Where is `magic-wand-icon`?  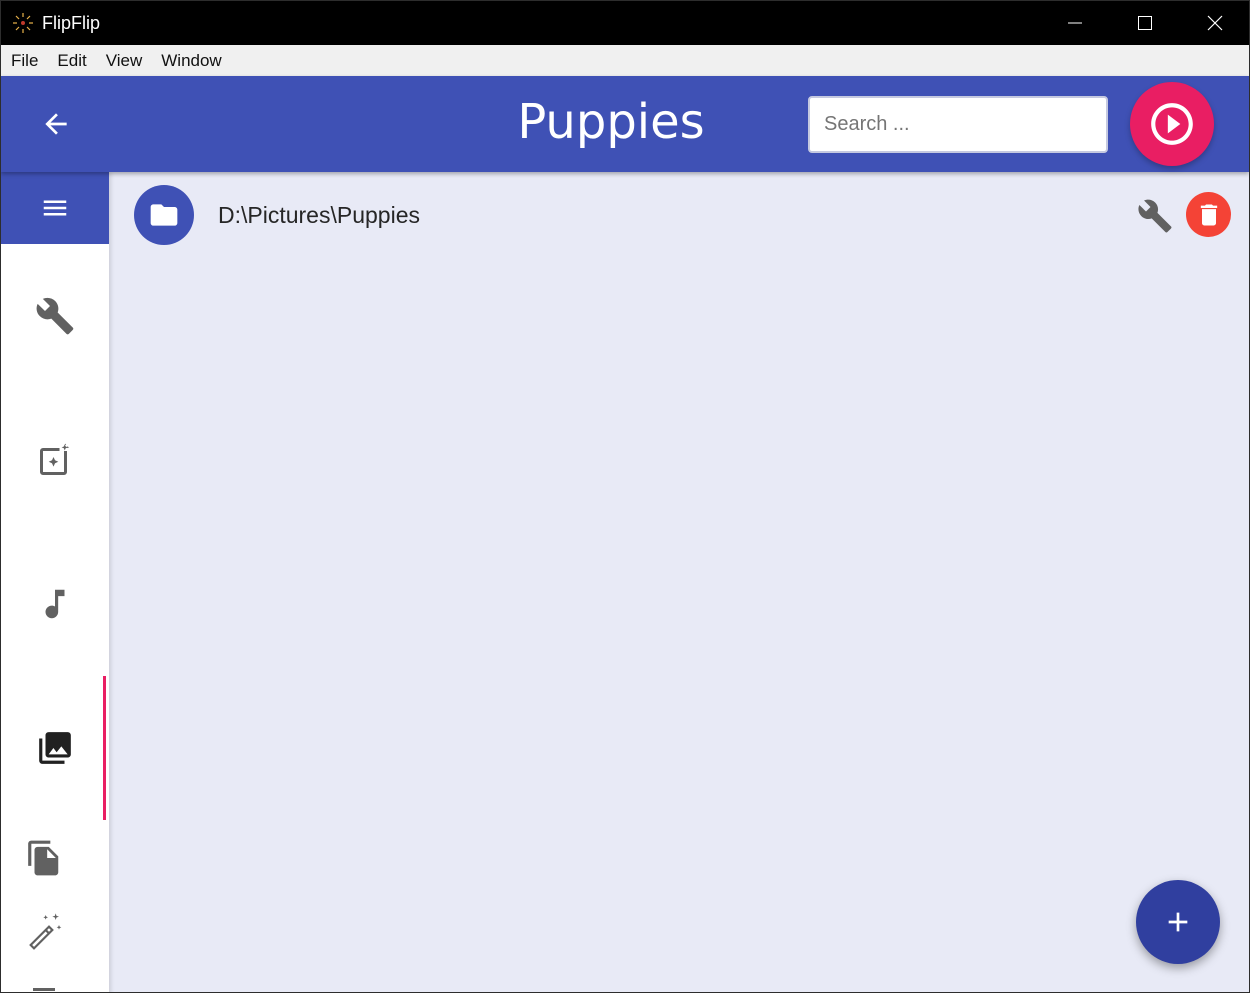 magic-wand-icon is located at coordinates (45, 931).